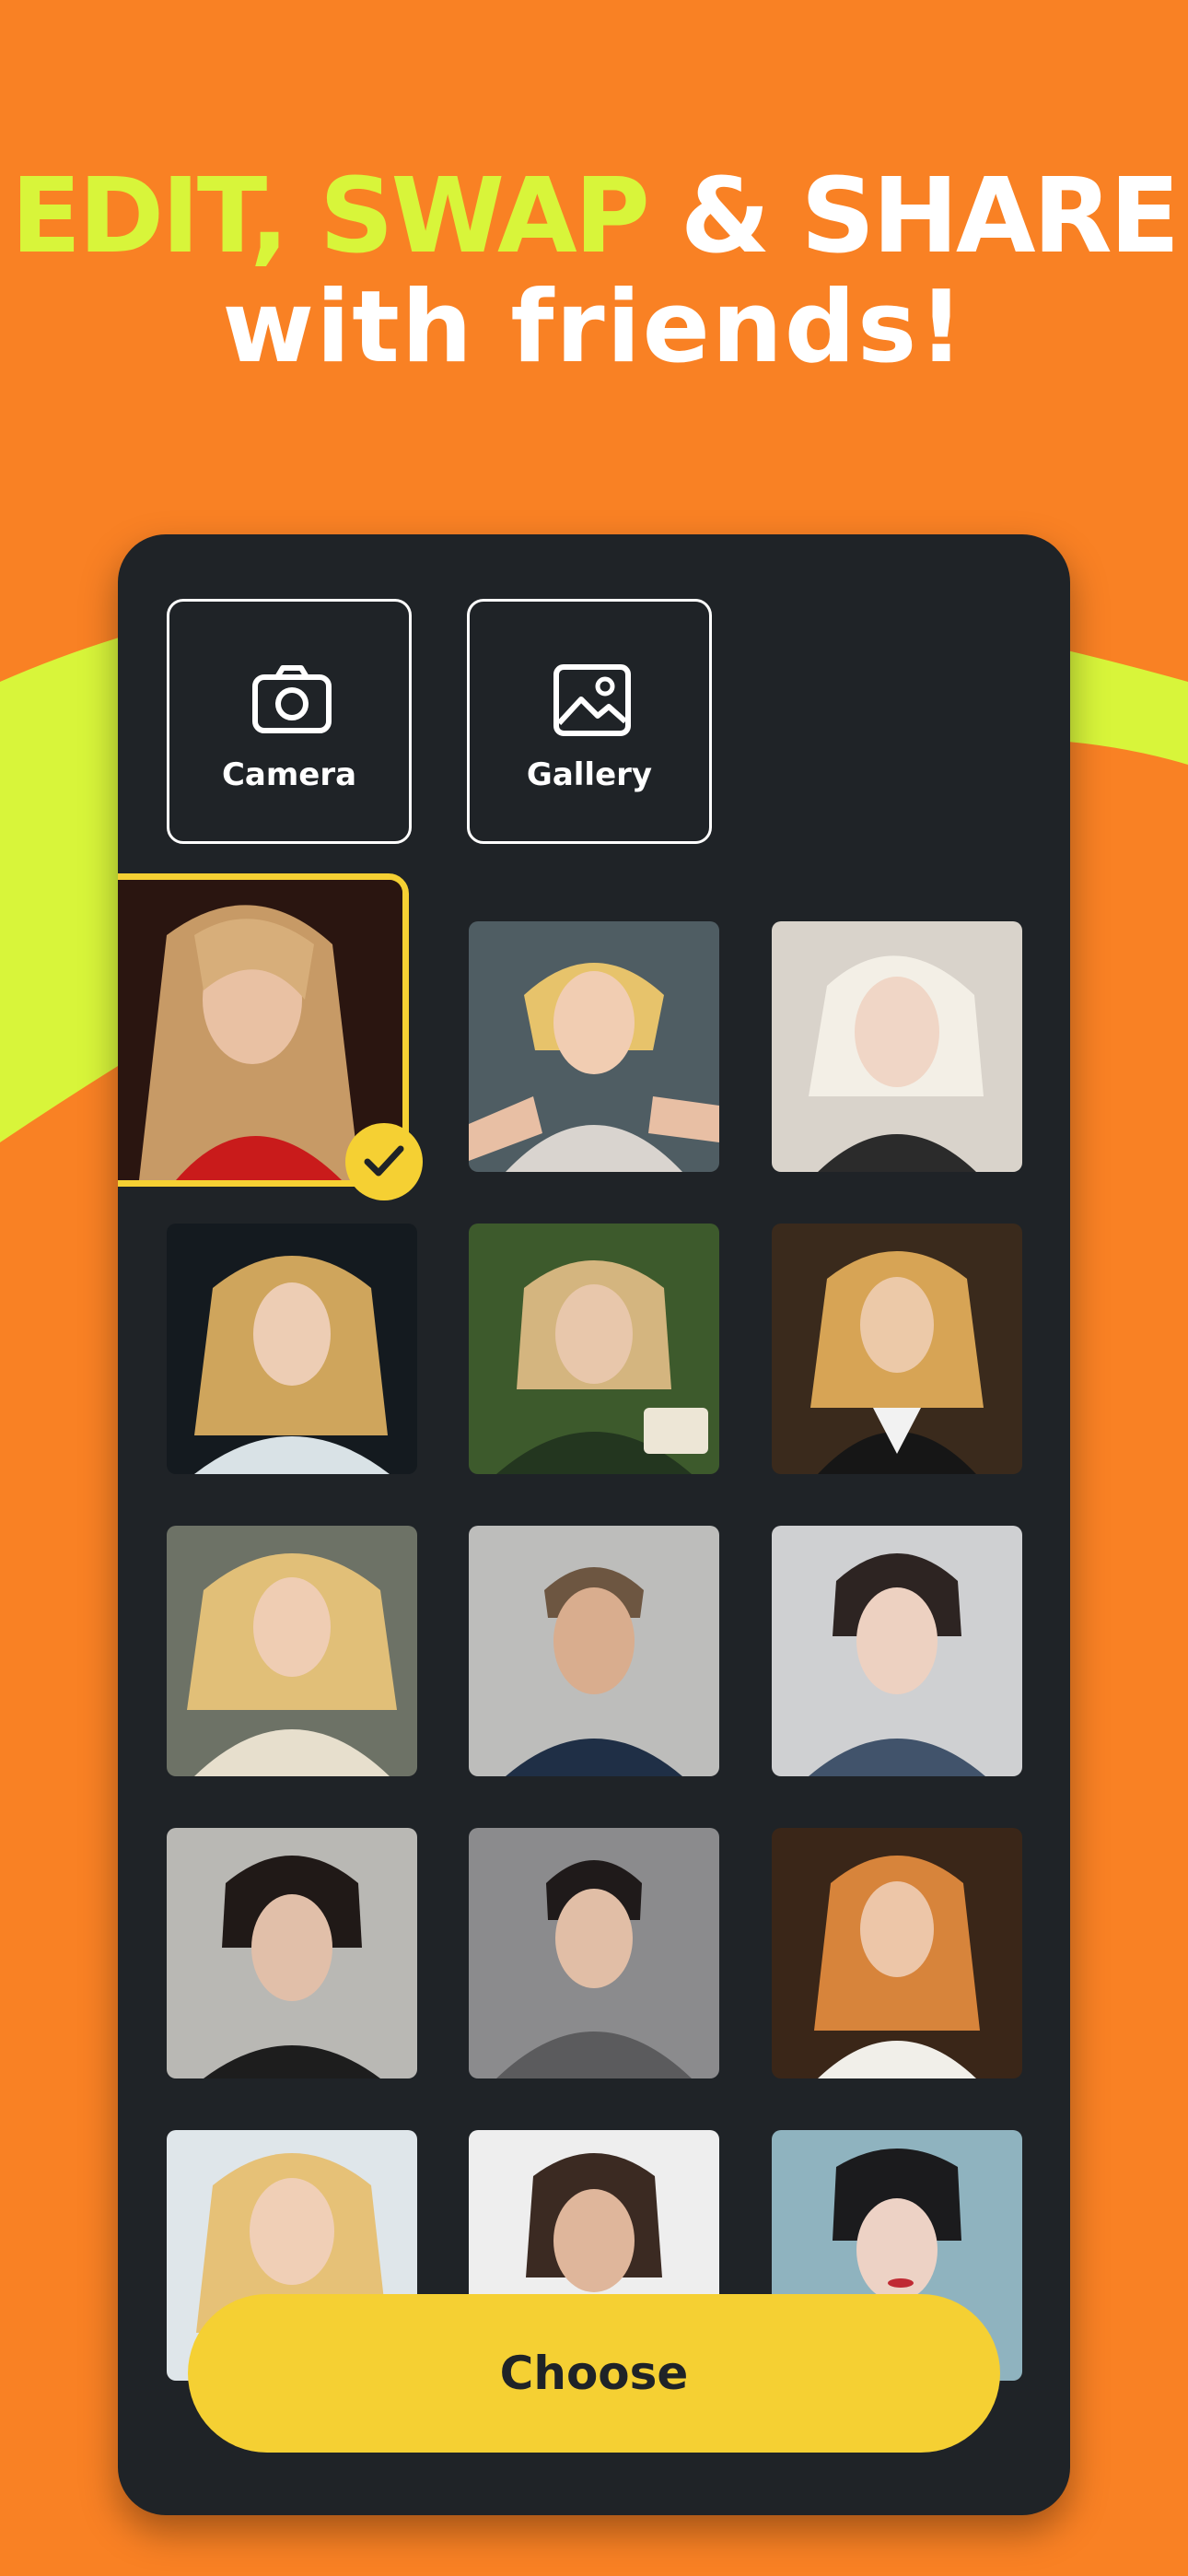  What do you see at coordinates (292, 699) in the screenshot?
I see `camera-icon` at bounding box center [292, 699].